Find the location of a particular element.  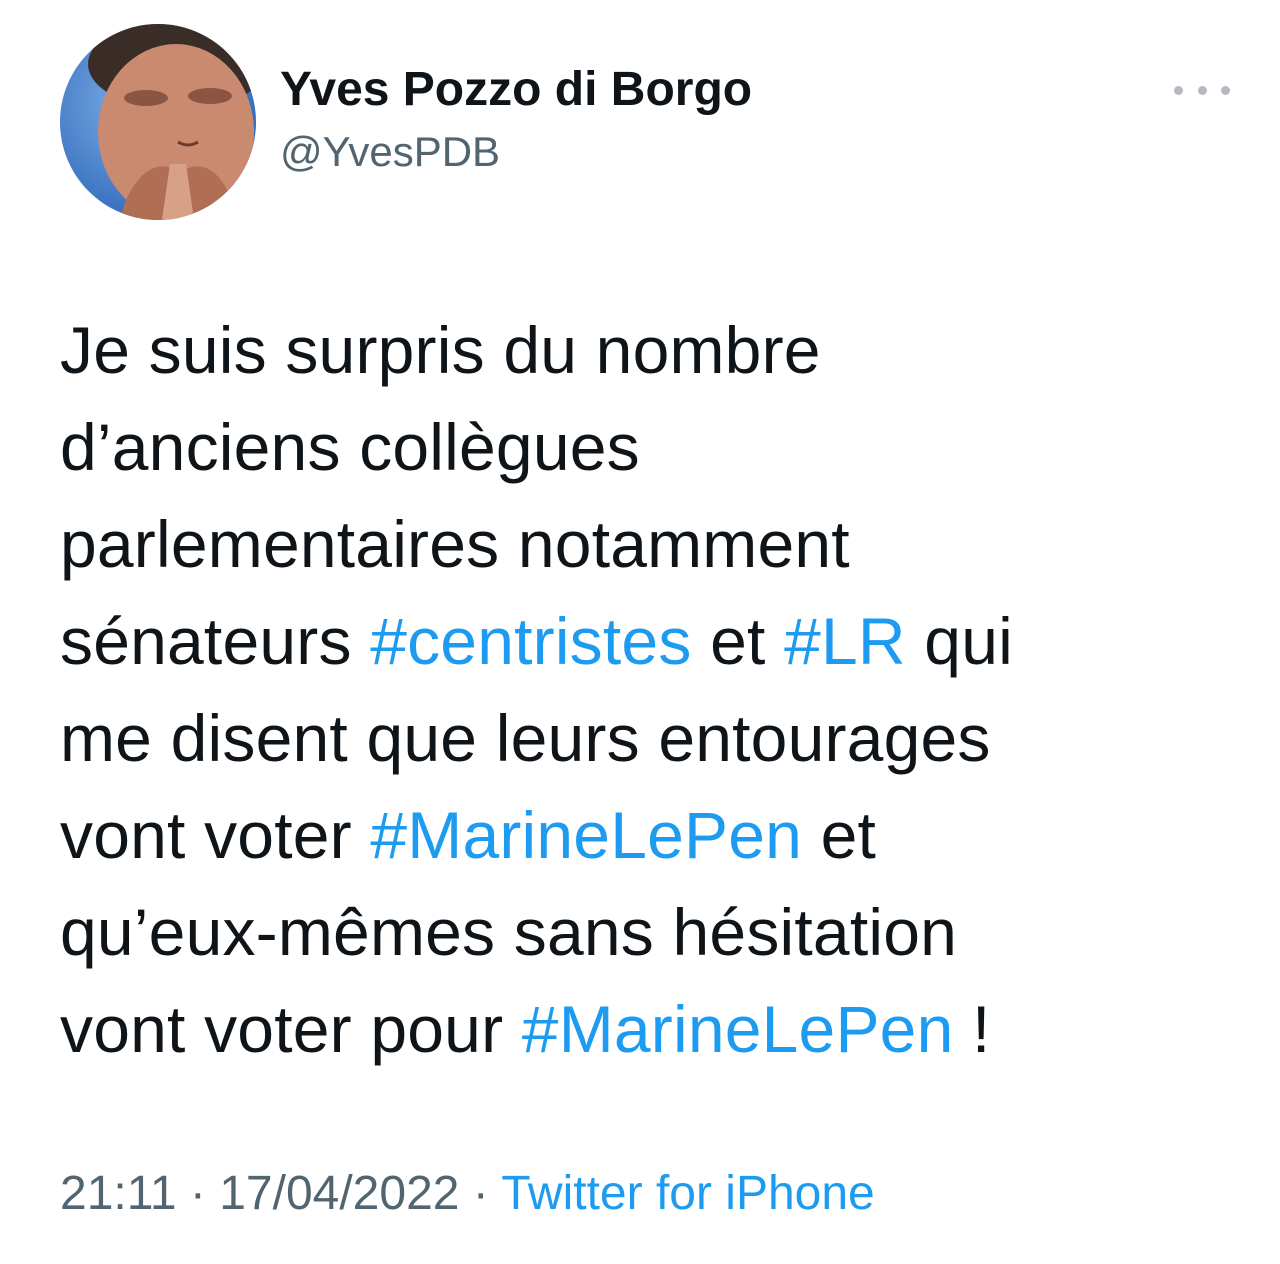

tweet-text-line: vont voter #MarineLePen et is located at coordinates (640, 835).